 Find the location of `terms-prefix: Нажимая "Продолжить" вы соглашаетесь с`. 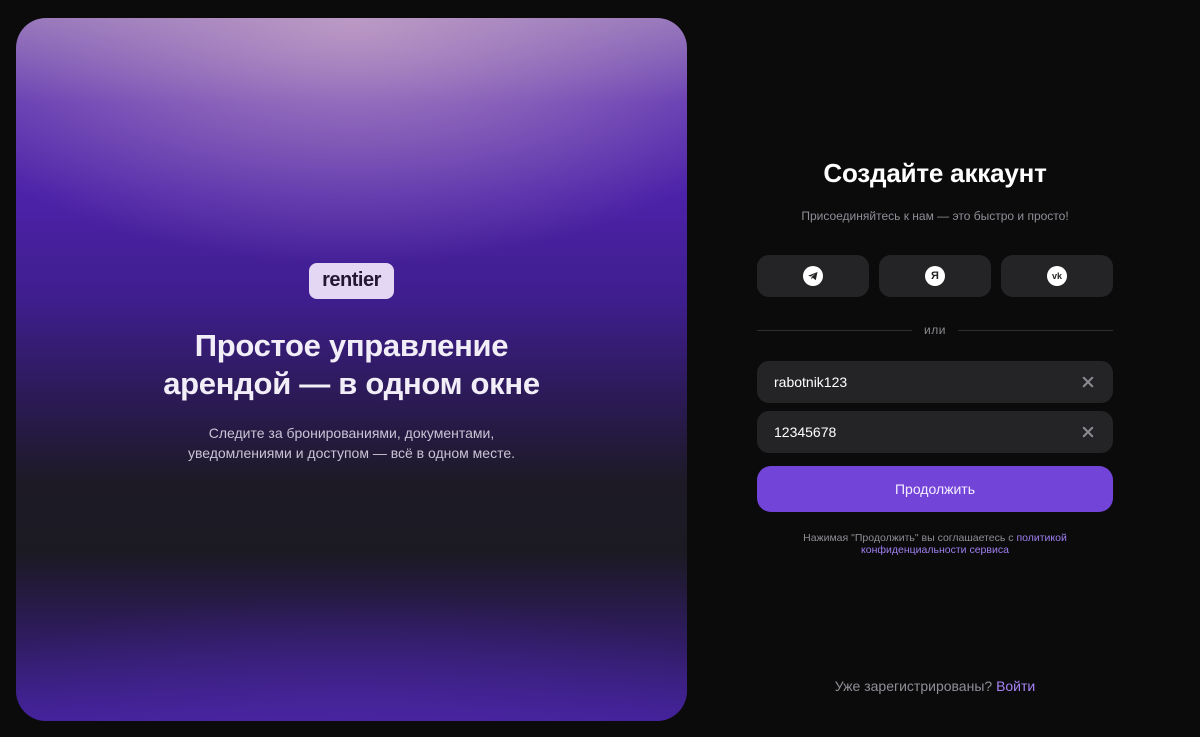

terms-prefix: Нажимая "Продолжить" вы соглашаетесь с is located at coordinates (910, 538).